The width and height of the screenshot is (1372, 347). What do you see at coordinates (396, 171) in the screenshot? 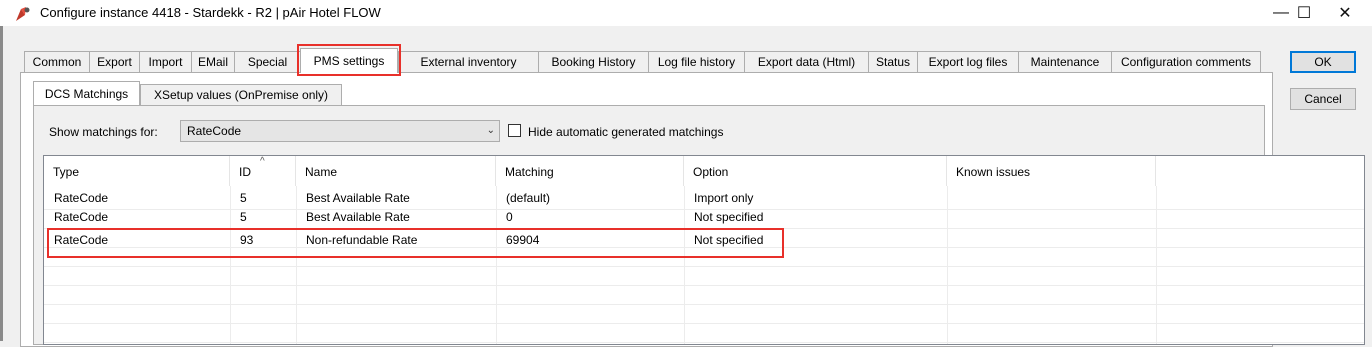
I see `column-header-name: Name` at bounding box center [396, 171].